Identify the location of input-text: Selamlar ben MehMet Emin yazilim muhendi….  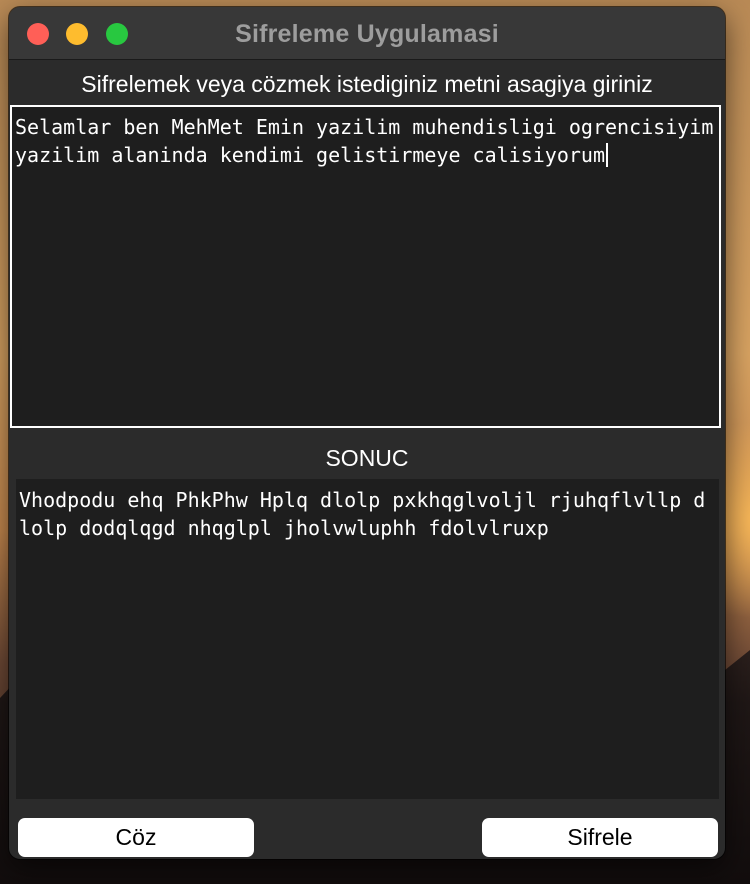
(364, 141).